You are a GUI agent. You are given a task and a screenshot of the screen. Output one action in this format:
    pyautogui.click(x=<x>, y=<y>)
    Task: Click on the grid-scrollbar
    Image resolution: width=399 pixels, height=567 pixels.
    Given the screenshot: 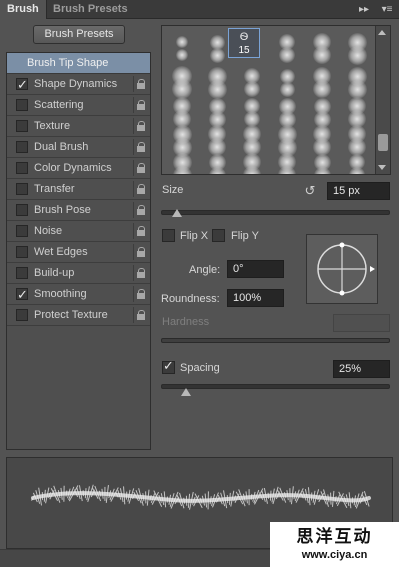 What is the action you would take?
    pyautogui.click(x=382, y=100)
    